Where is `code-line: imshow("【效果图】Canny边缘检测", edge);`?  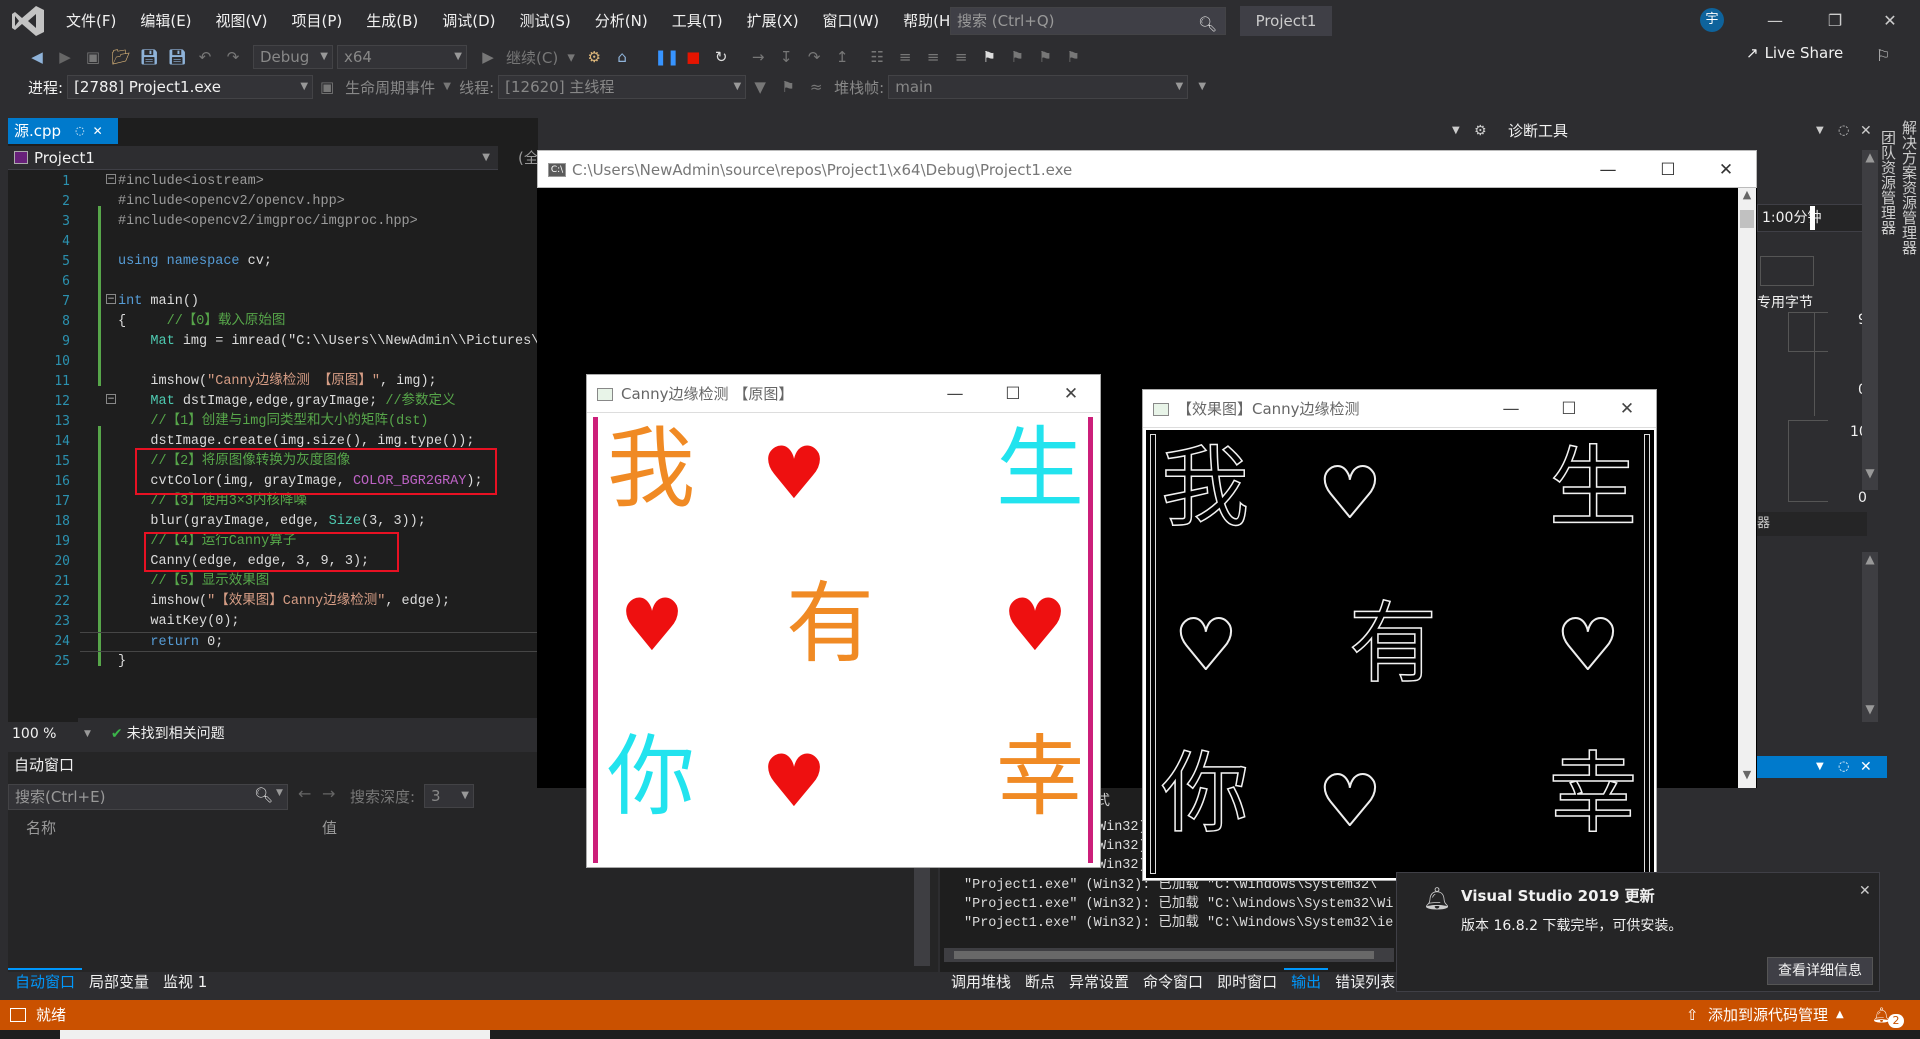
code-line: imshow("【效果图】Canny边缘检测", edge); is located at coordinates (309, 602).